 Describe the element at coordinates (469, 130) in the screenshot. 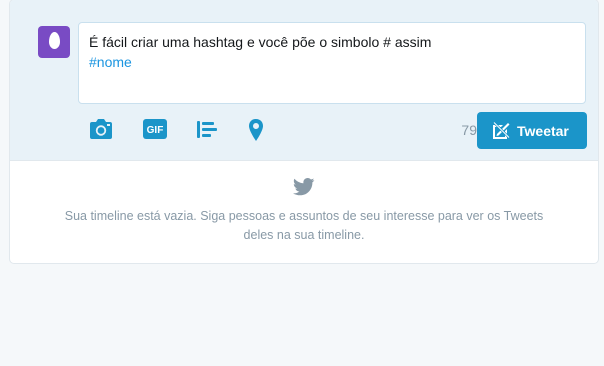

I see `character-counter: 79` at that location.